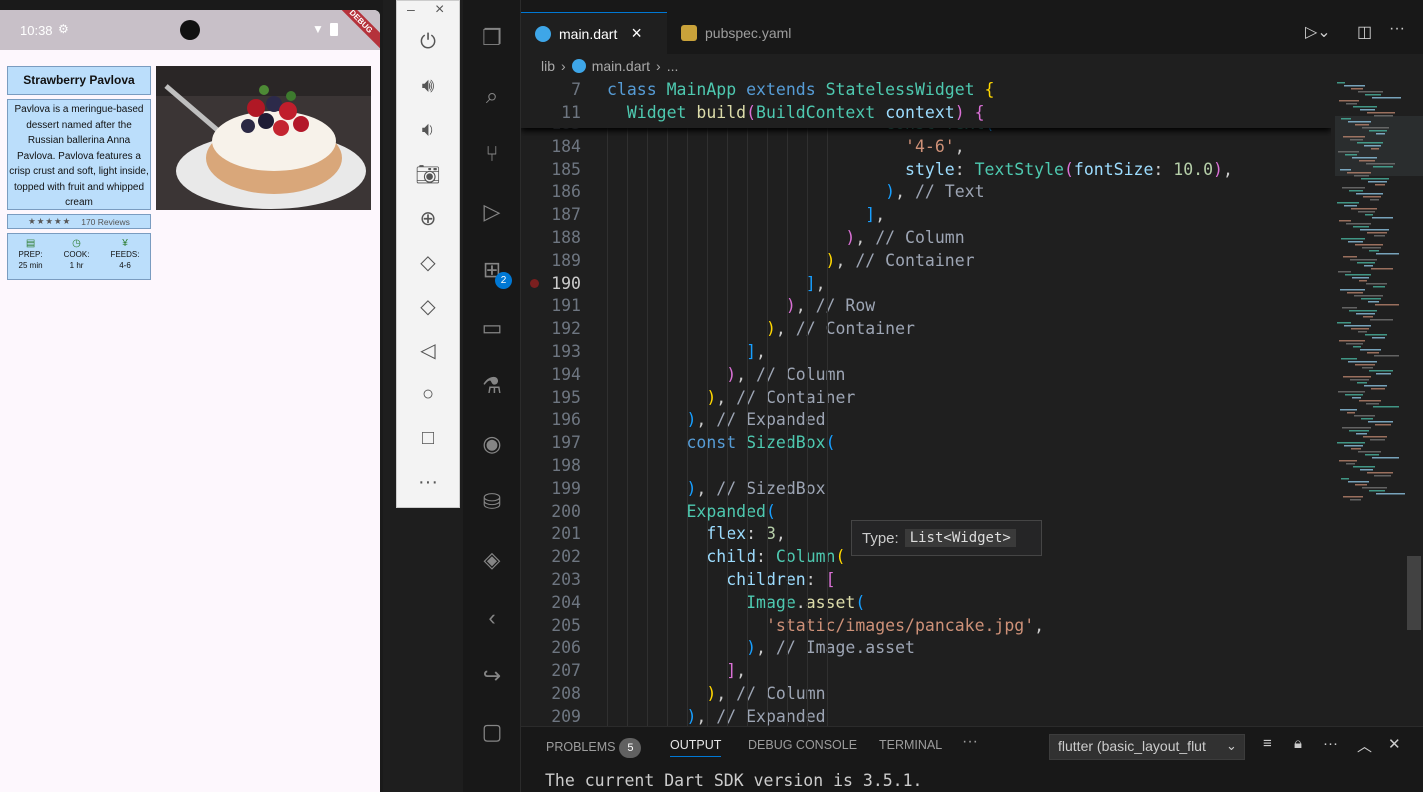 This screenshot has height=792, width=1423. What do you see at coordinates (492, 96) in the screenshot?
I see `search-icon: ⌕` at bounding box center [492, 96].